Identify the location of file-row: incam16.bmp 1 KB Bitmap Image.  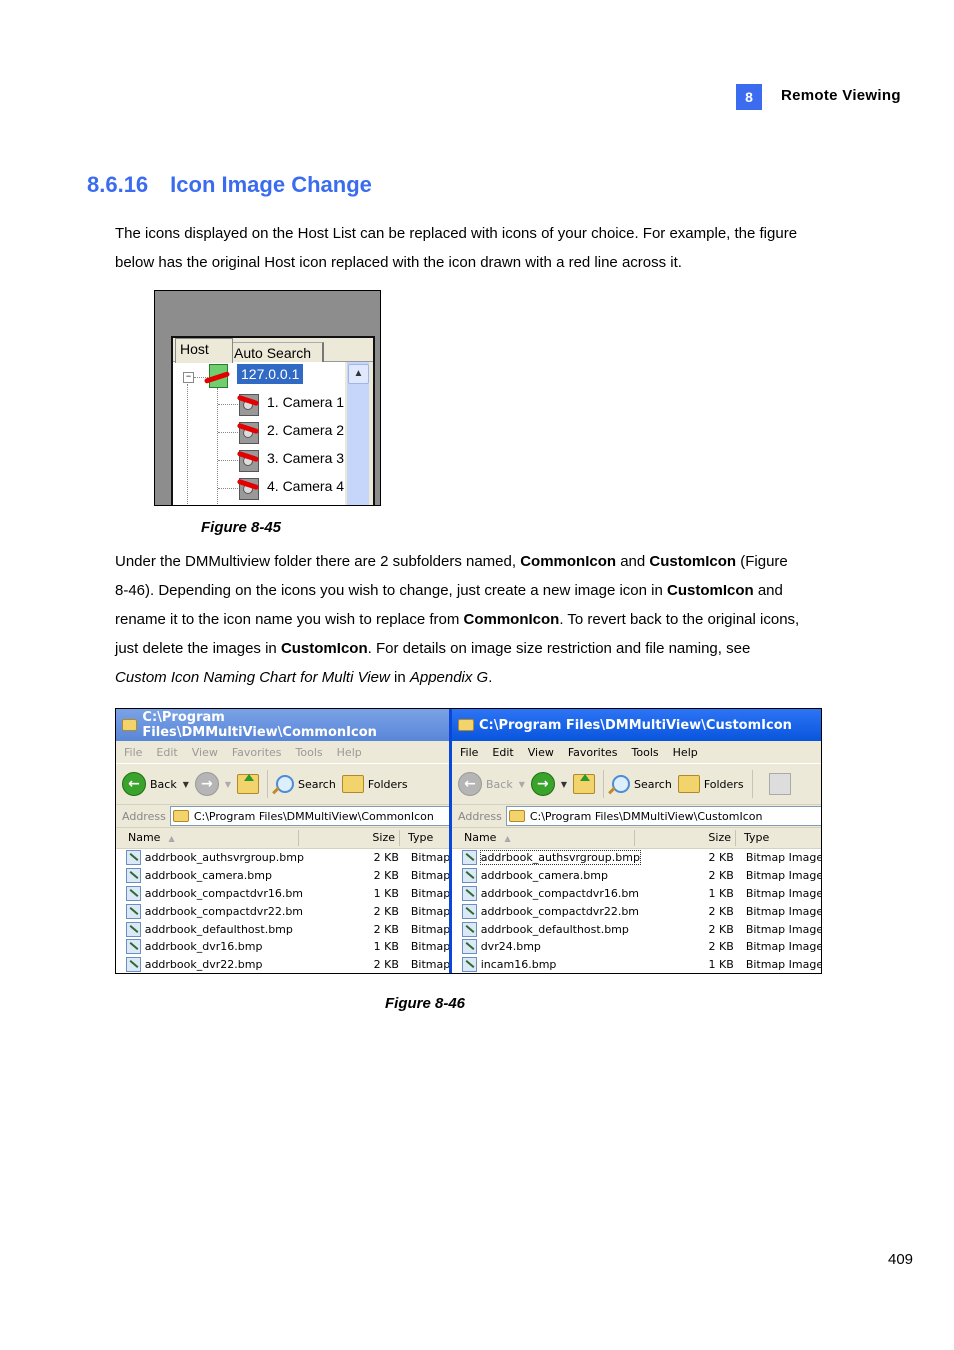
(636, 964).